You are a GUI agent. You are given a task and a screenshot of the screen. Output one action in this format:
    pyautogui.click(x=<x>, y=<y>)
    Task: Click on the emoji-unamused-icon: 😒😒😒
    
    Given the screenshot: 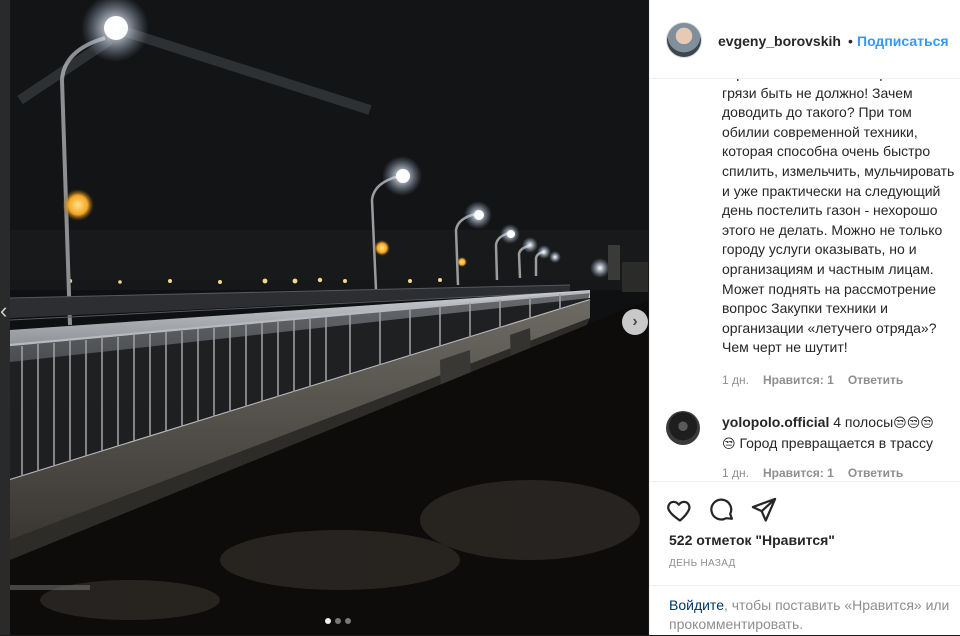 What is the action you would take?
    pyautogui.click(x=913, y=423)
    